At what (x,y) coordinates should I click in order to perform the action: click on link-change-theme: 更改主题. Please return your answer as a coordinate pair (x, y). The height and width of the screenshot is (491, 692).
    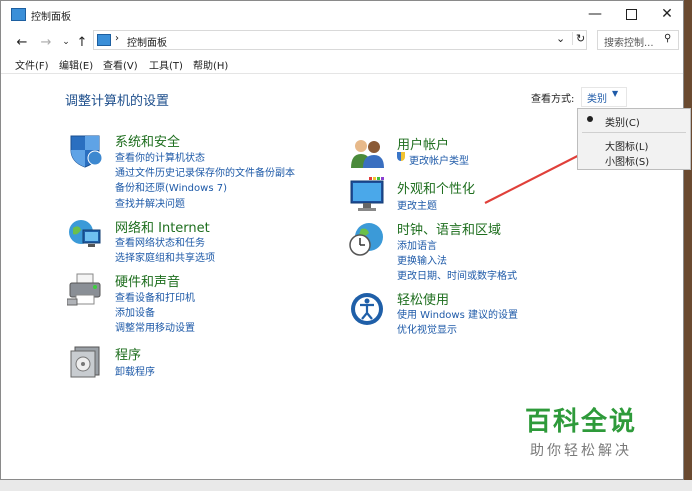
    Looking at the image, I should click on (417, 204).